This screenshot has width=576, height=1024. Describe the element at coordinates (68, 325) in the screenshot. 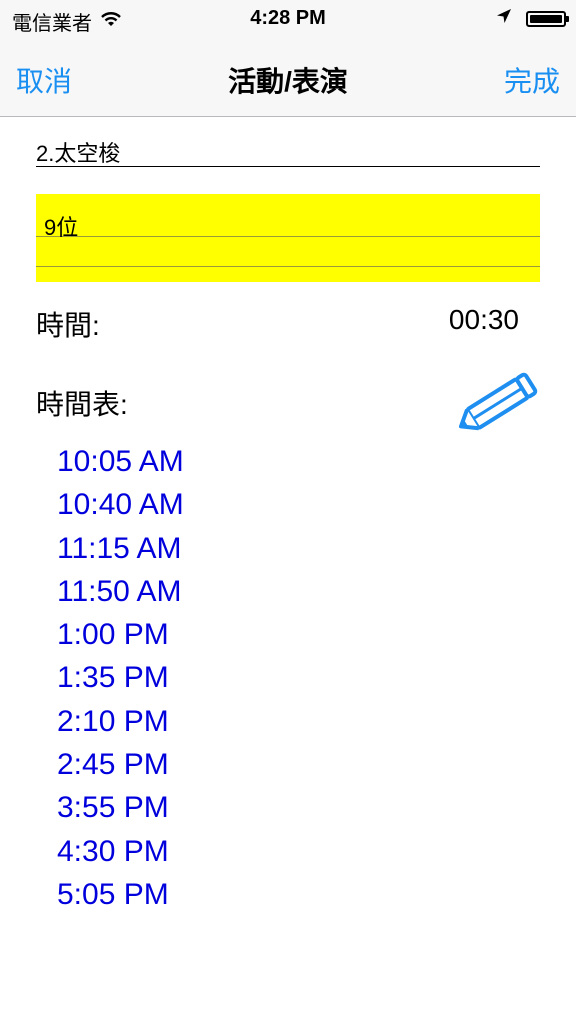

I see `duration-label: 時間:` at that location.